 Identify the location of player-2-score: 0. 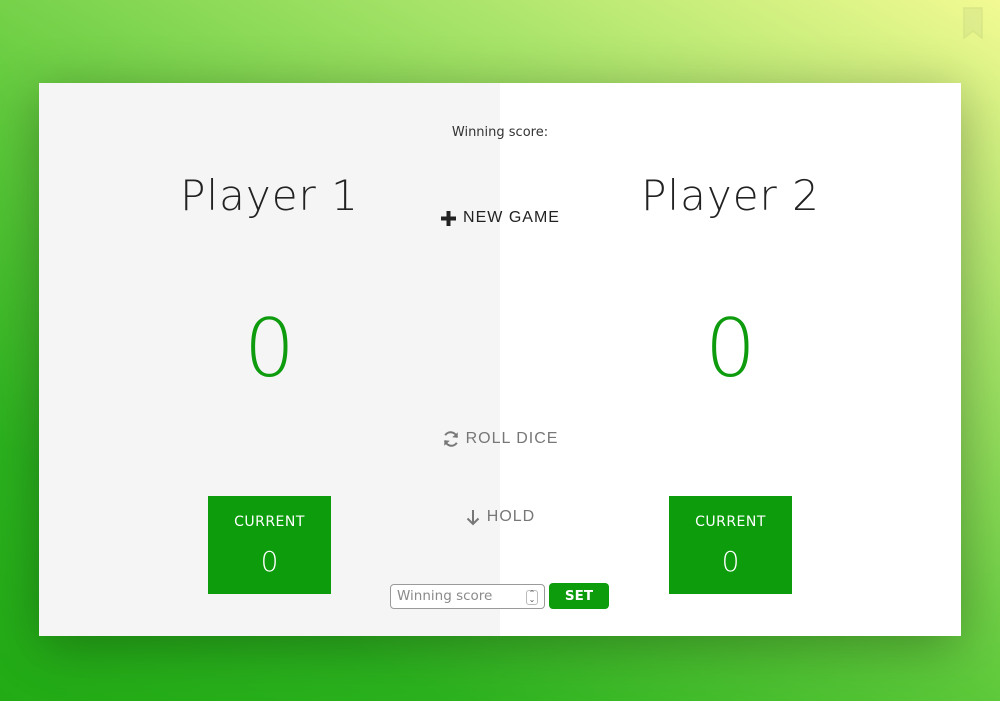
(730, 348).